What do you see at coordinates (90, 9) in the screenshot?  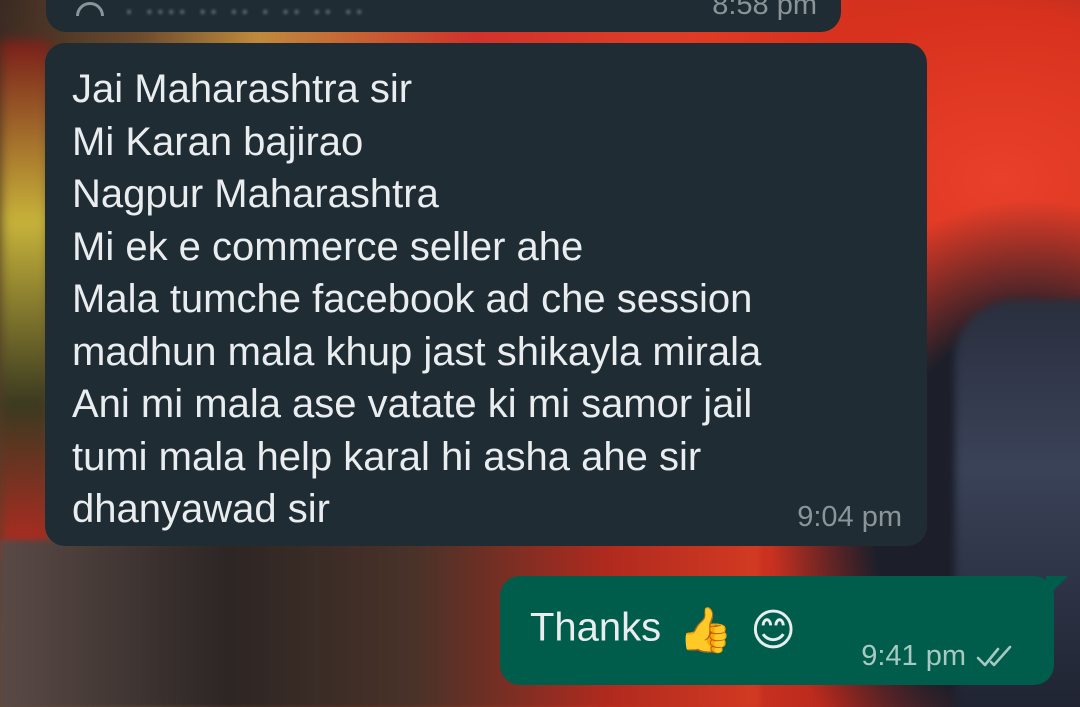 I see `status-circle-icon` at bounding box center [90, 9].